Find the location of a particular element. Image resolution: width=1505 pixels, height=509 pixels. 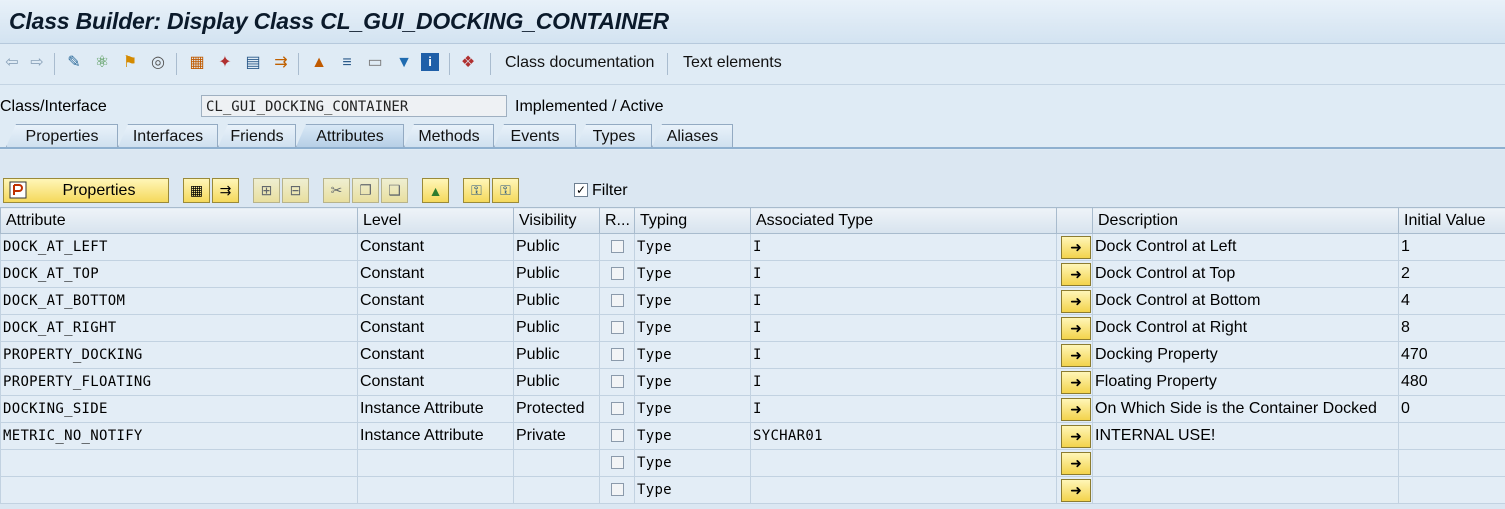

text-icon: ▭ is located at coordinates (375, 63).